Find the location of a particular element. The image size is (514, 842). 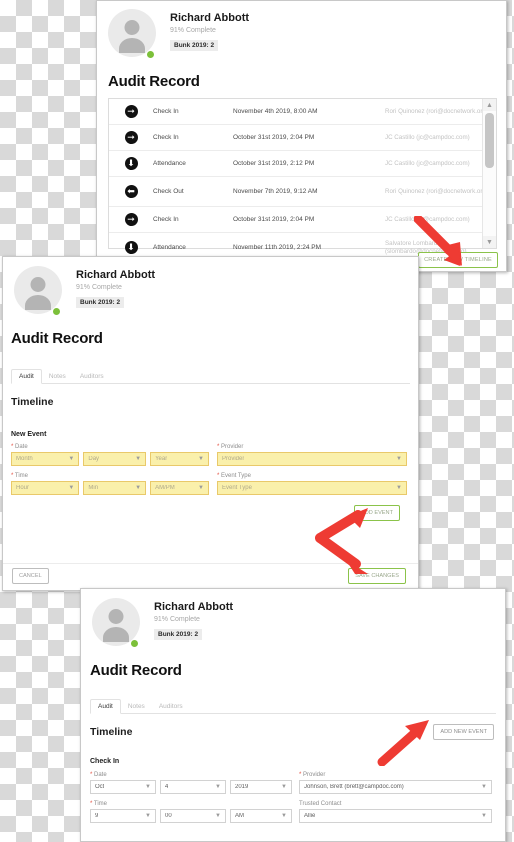

date-field-group: * Date Oct ▼ 4 ▼ 2019 ▼ is located at coordinates (191, 783).